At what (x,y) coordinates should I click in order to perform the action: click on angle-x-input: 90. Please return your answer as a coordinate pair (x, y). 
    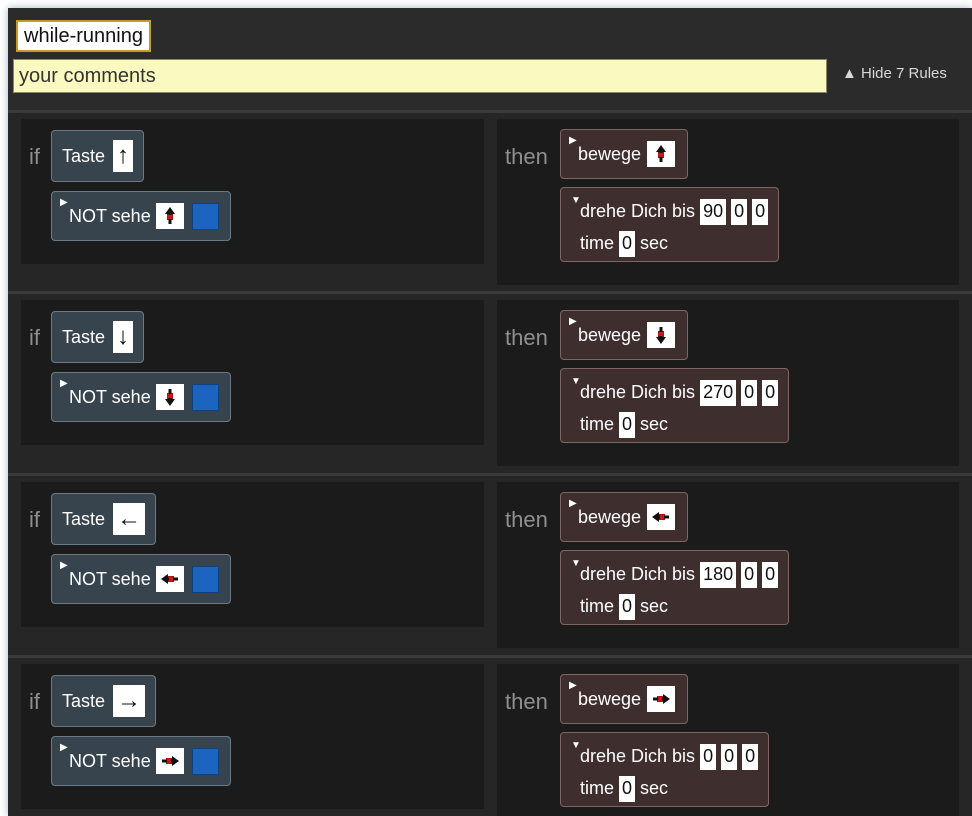
    Looking at the image, I should click on (713, 211).